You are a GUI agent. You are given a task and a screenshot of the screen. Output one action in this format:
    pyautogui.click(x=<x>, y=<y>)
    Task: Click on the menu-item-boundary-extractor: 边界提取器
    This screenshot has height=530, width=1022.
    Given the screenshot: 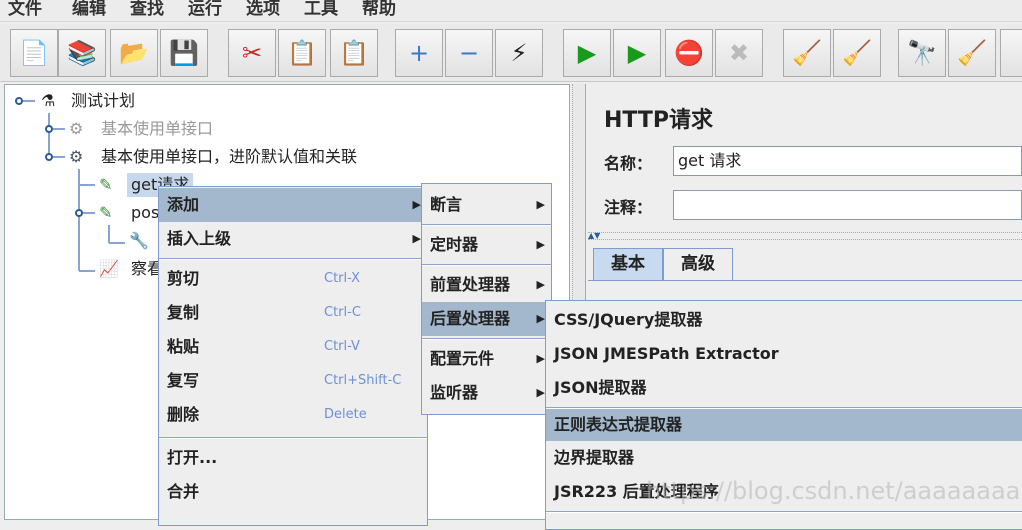 What is the action you would take?
    pyautogui.click(x=784, y=458)
    